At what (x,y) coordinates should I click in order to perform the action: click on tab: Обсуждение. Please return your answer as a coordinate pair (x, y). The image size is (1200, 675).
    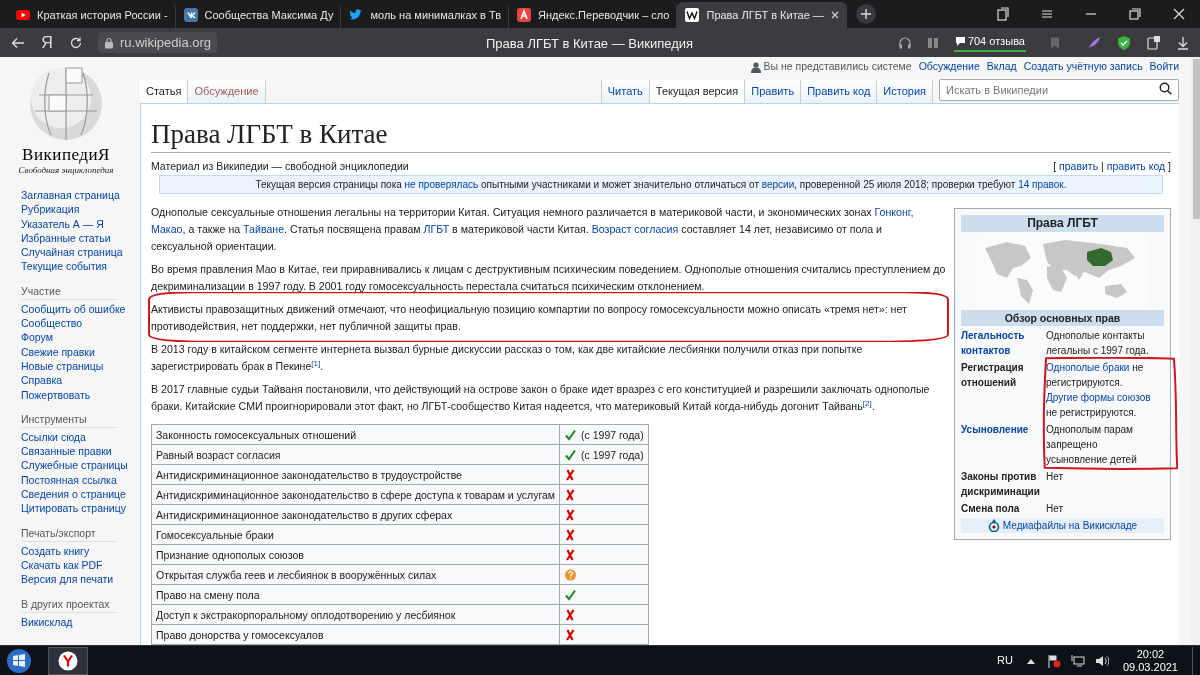
    Looking at the image, I should click on (227, 91).